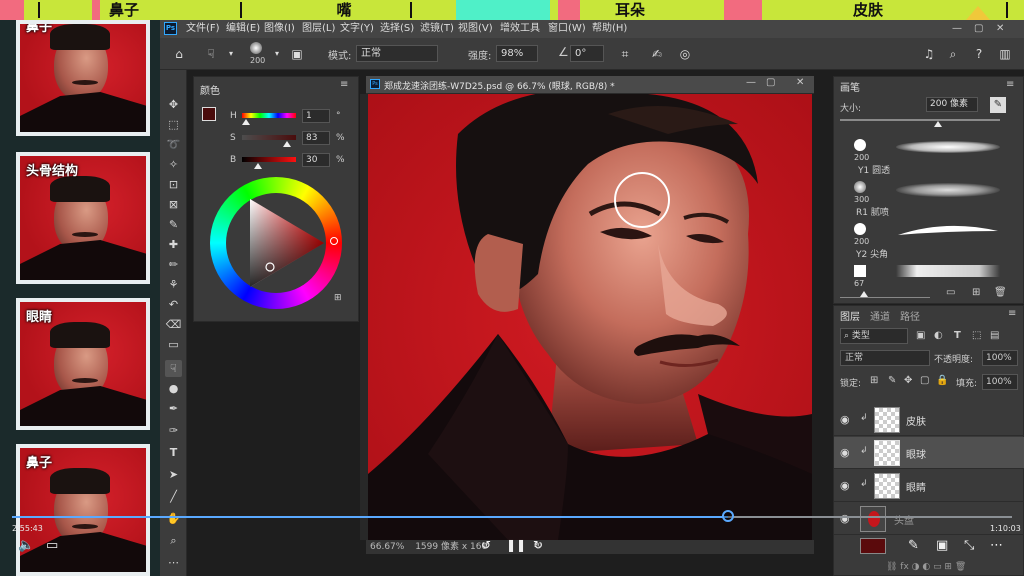 Image resolution: width=1024 pixels, height=576 pixels. I want to click on chapter-segment-prev, so click(12, 10).